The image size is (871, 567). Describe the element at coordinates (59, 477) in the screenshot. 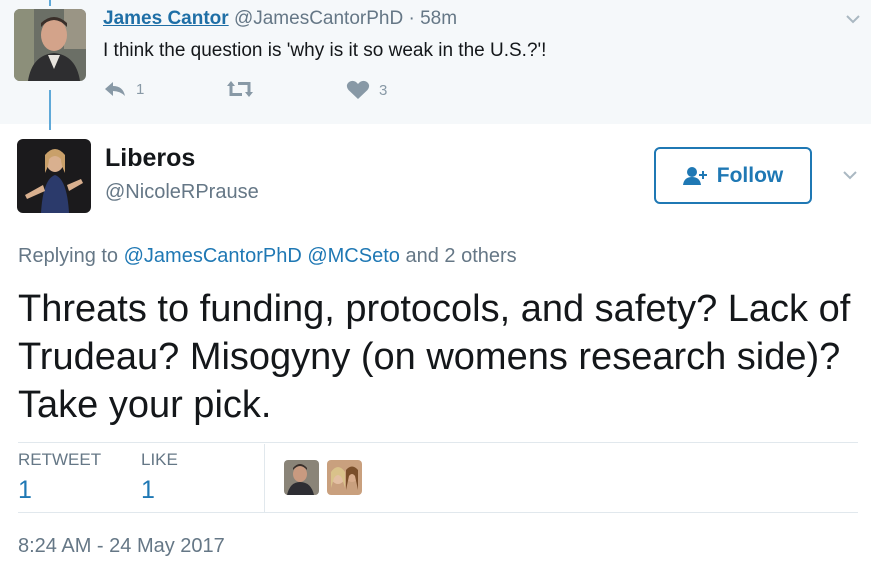

I see `retweet-stat: RETWEET 1` at that location.